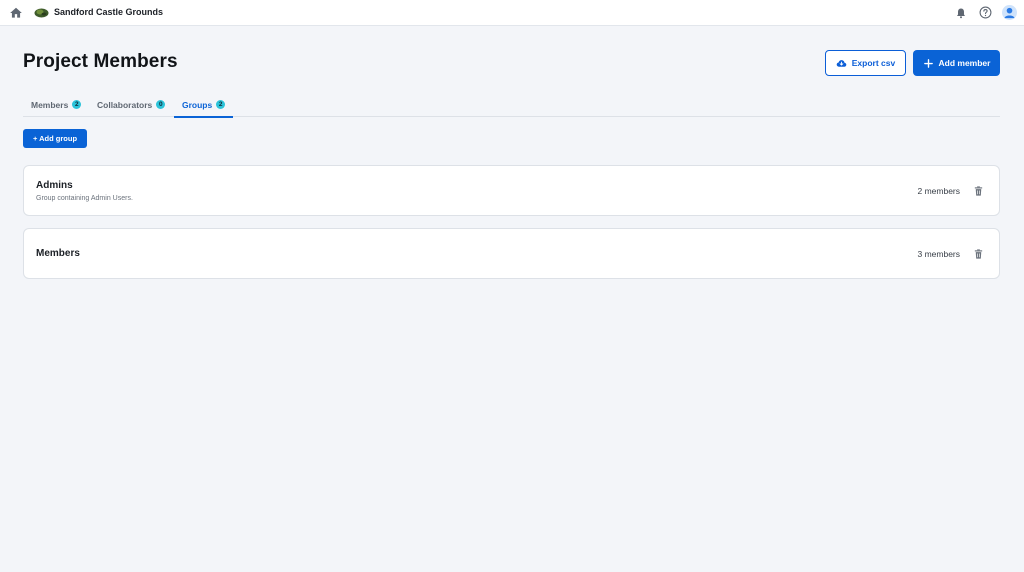 This screenshot has width=1024, height=572. I want to click on project-thumbnail, so click(41, 13).